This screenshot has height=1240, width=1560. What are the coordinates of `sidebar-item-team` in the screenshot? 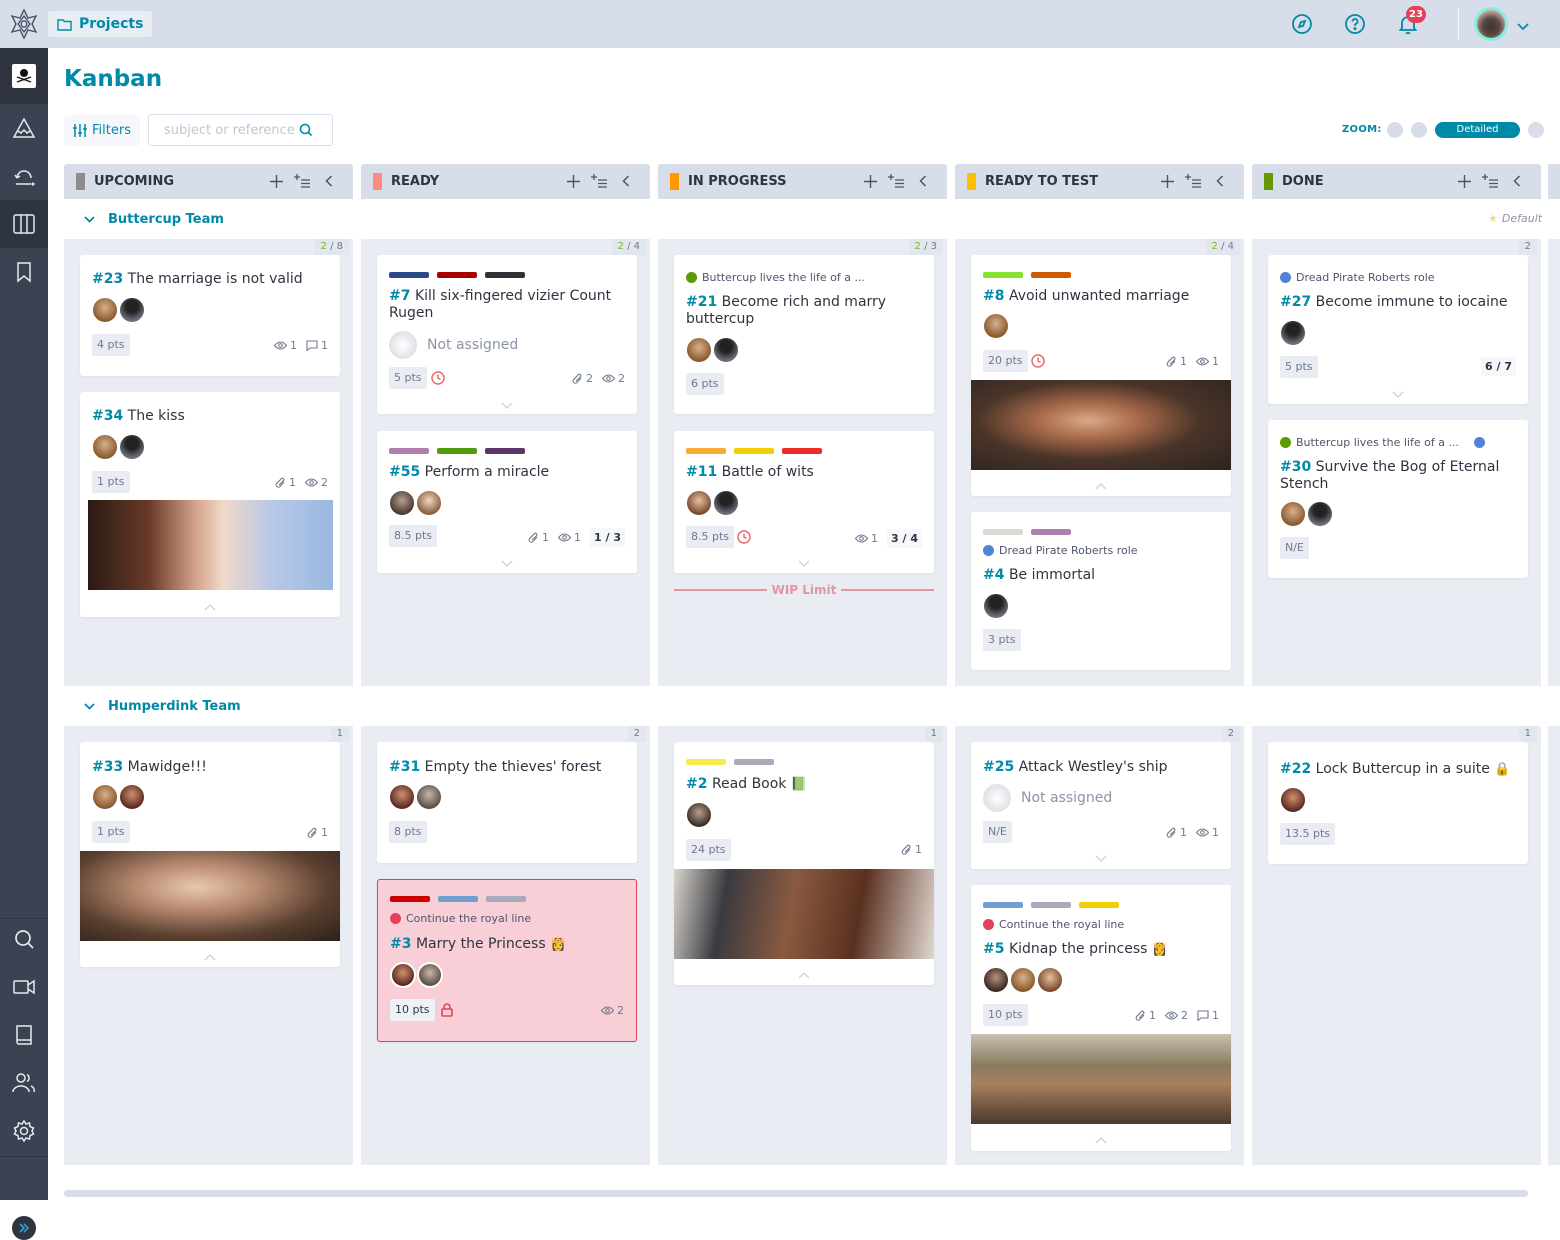 It's located at (24, 1083).